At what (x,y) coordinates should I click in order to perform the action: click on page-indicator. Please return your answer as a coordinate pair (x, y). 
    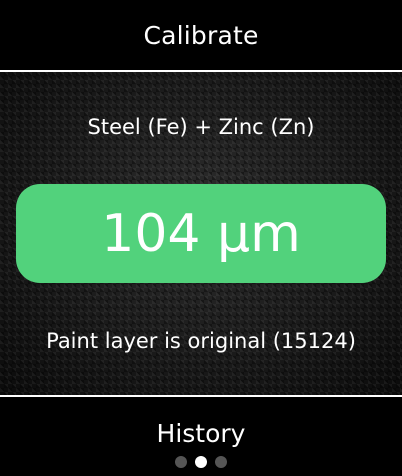
    Looking at the image, I should click on (201, 462).